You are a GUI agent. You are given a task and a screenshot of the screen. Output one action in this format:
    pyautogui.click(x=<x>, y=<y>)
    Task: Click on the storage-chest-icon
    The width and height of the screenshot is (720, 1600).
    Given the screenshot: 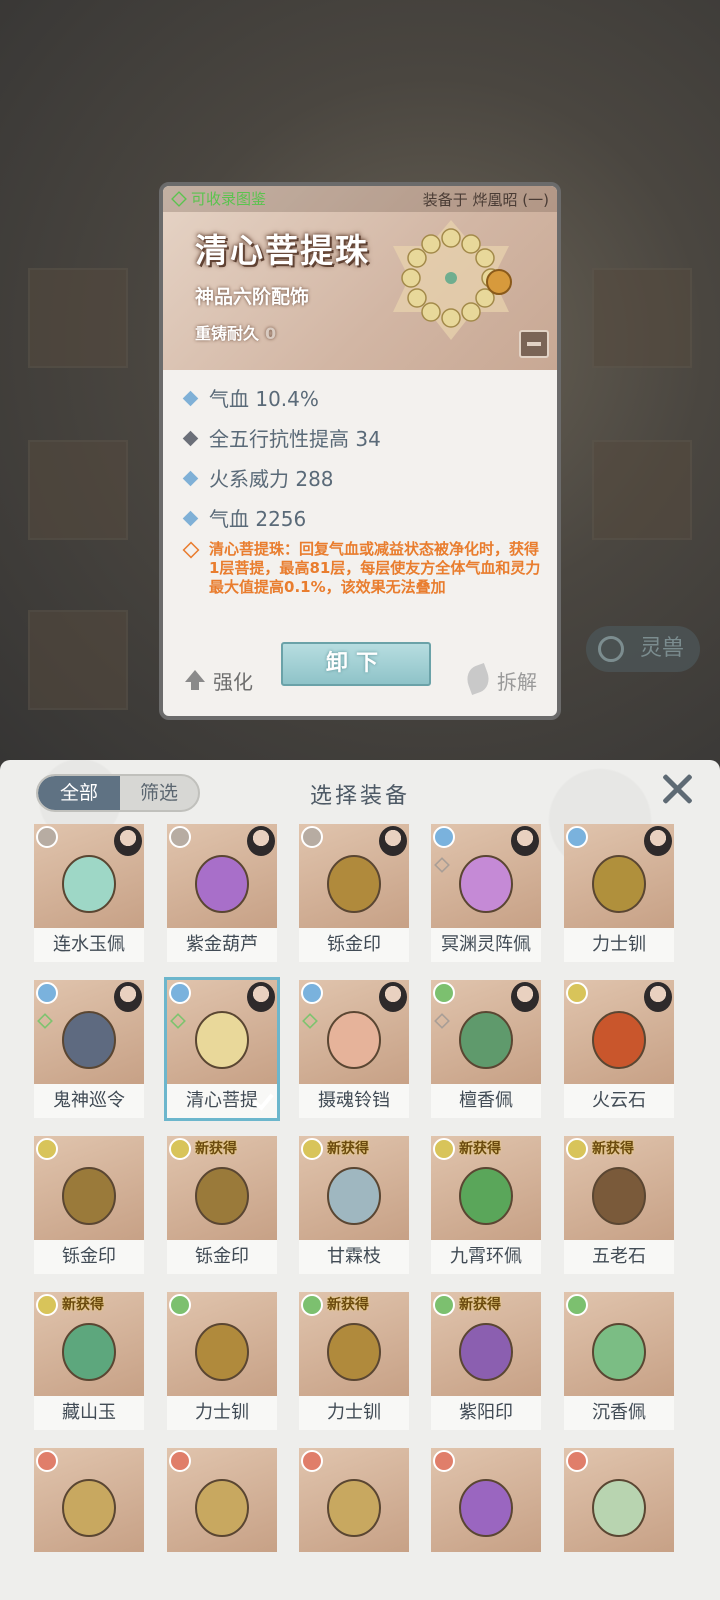 What is the action you would take?
    pyautogui.click(x=534, y=344)
    